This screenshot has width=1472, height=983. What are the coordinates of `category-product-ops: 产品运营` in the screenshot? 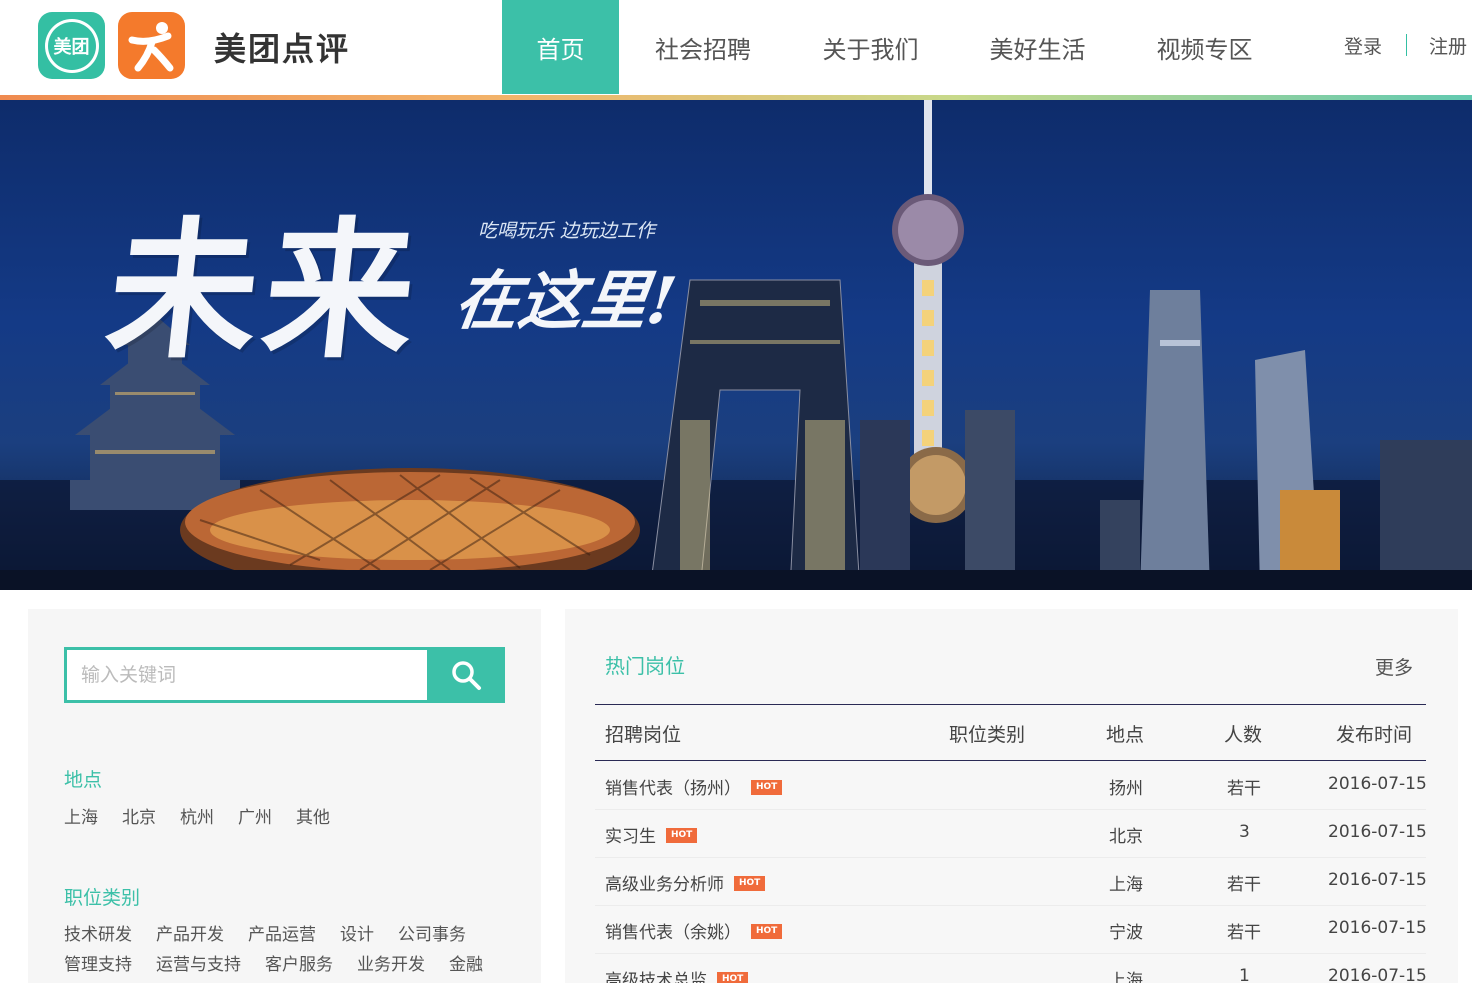 It's located at (282, 932).